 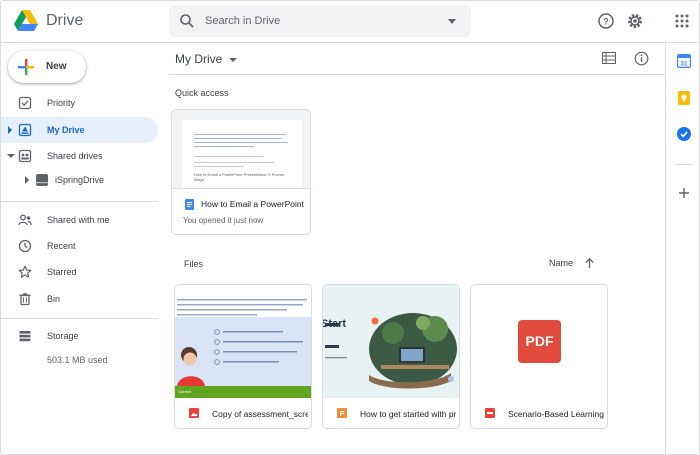 What do you see at coordinates (417, 74) in the screenshot?
I see `title-divider` at bounding box center [417, 74].